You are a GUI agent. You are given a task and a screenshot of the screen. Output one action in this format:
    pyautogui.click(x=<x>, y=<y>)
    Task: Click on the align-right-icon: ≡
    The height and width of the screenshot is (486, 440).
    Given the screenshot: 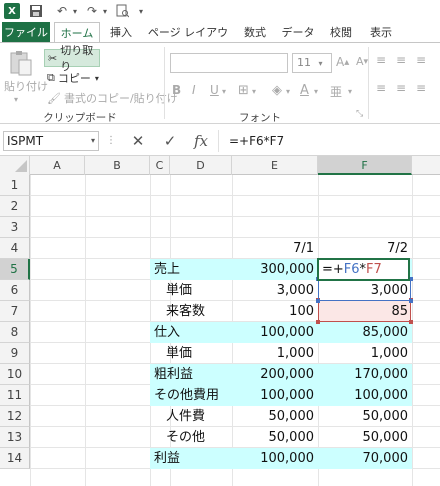 What is the action you would take?
    pyautogui.click(x=421, y=88)
    